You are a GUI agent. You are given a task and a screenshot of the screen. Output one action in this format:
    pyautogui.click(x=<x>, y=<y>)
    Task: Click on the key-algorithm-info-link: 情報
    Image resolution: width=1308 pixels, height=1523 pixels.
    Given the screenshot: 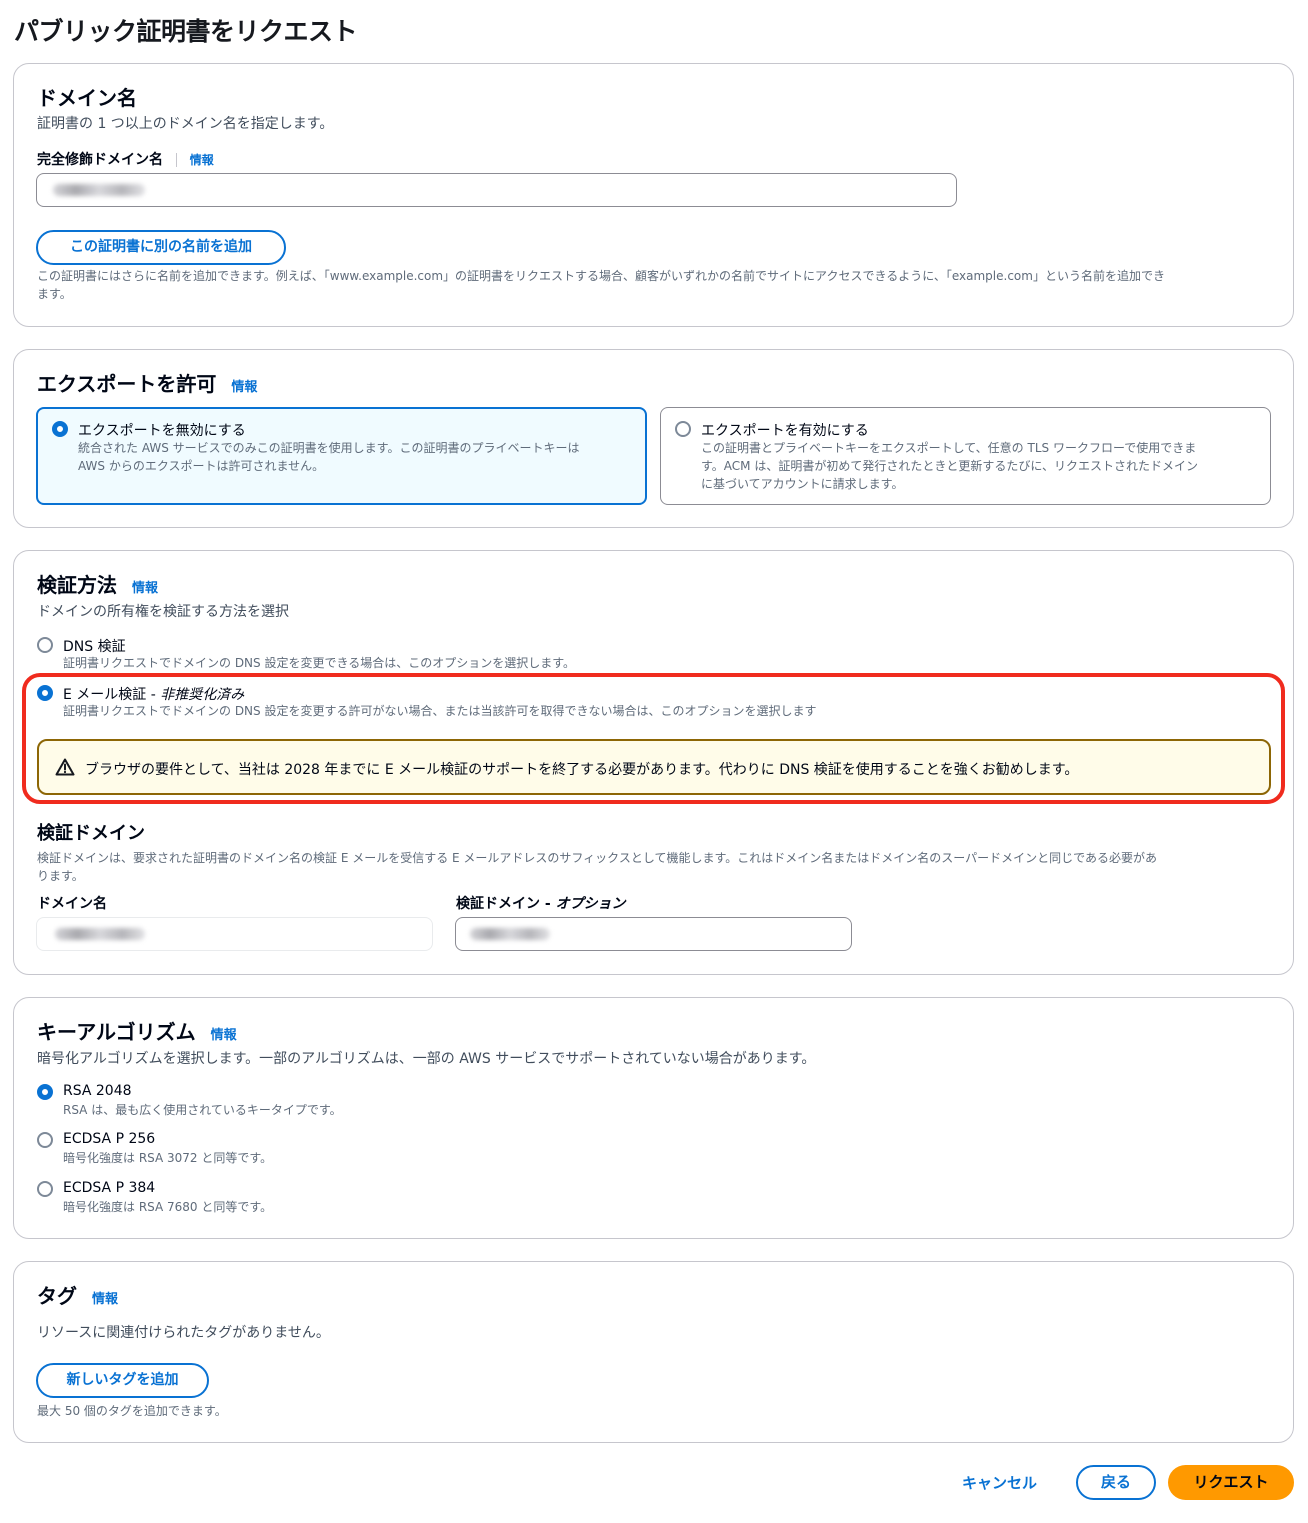 What is the action you would take?
    pyautogui.click(x=224, y=1035)
    